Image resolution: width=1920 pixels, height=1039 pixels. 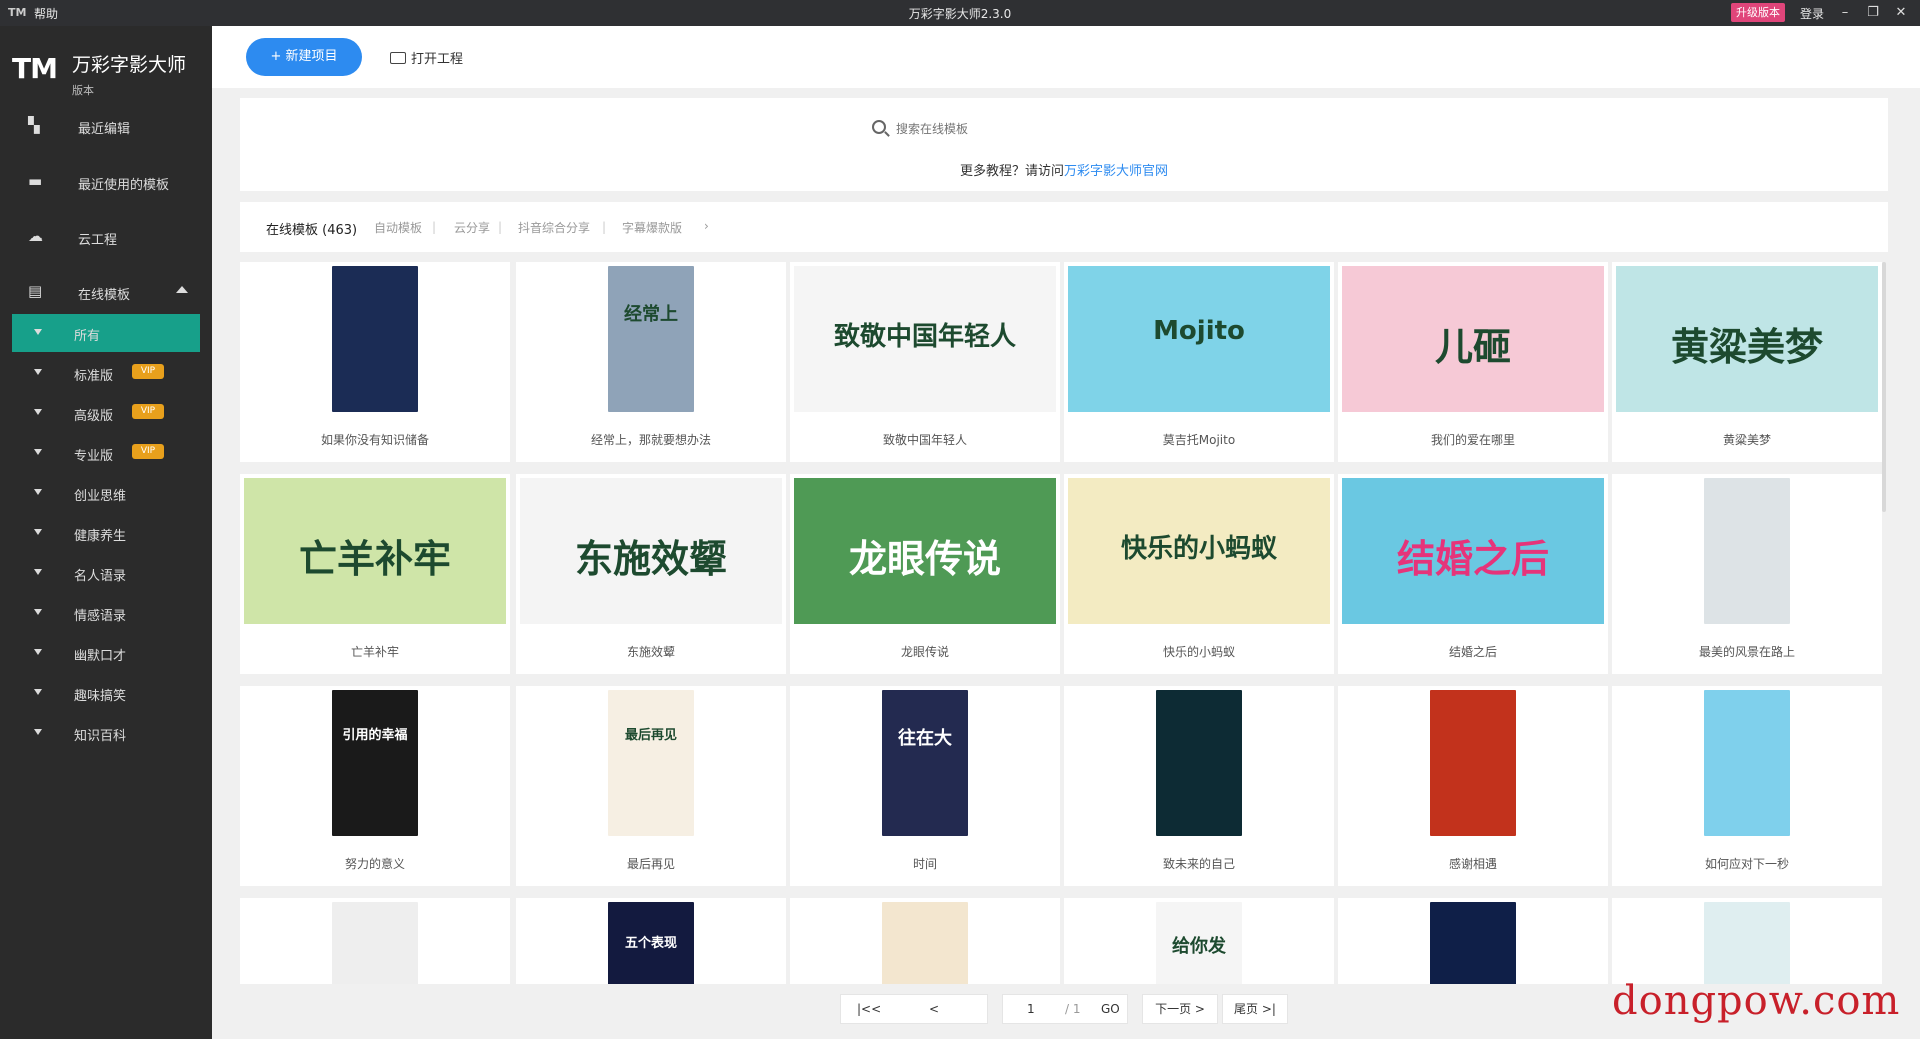 What do you see at coordinates (106, 453) in the screenshot?
I see `sidebar-subitem: 专业版 VIP` at bounding box center [106, 453].